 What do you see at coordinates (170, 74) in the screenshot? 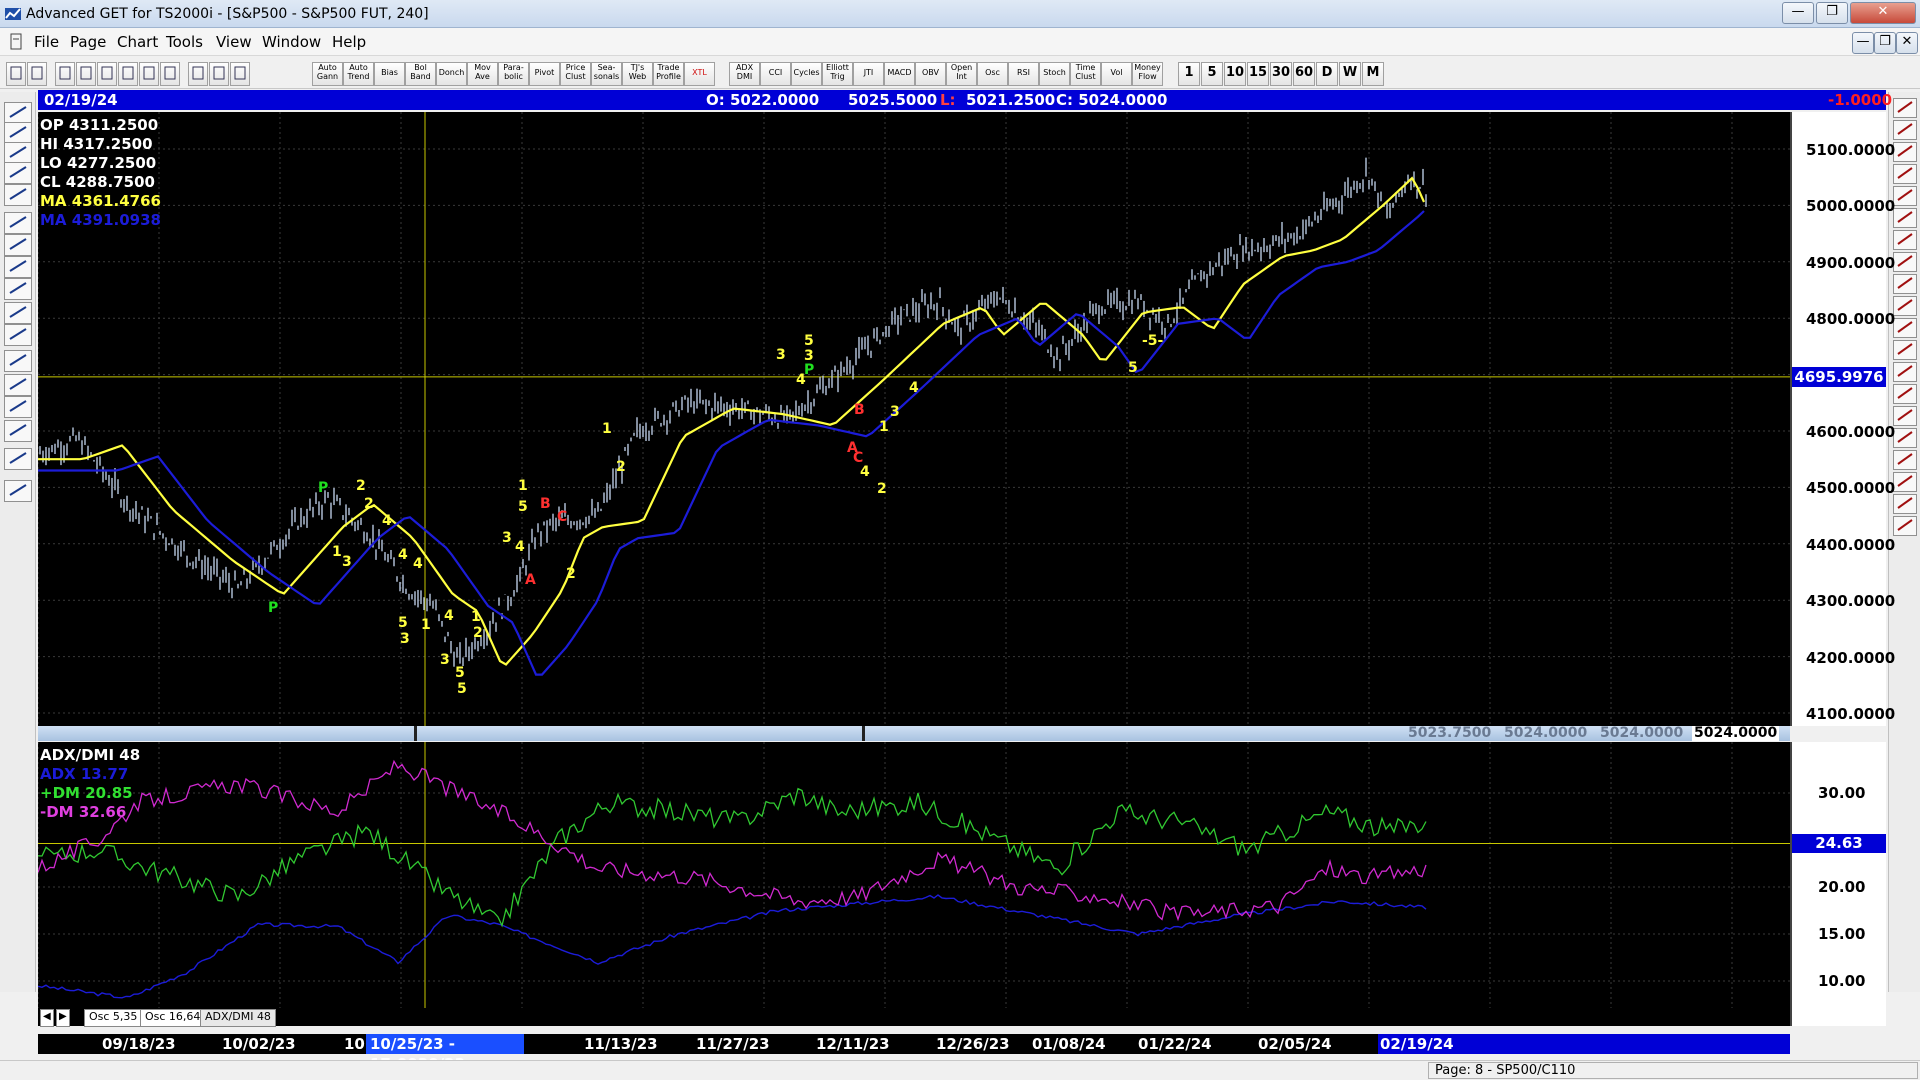
I see `close-chart-icon` at bounding box center [170, 74].